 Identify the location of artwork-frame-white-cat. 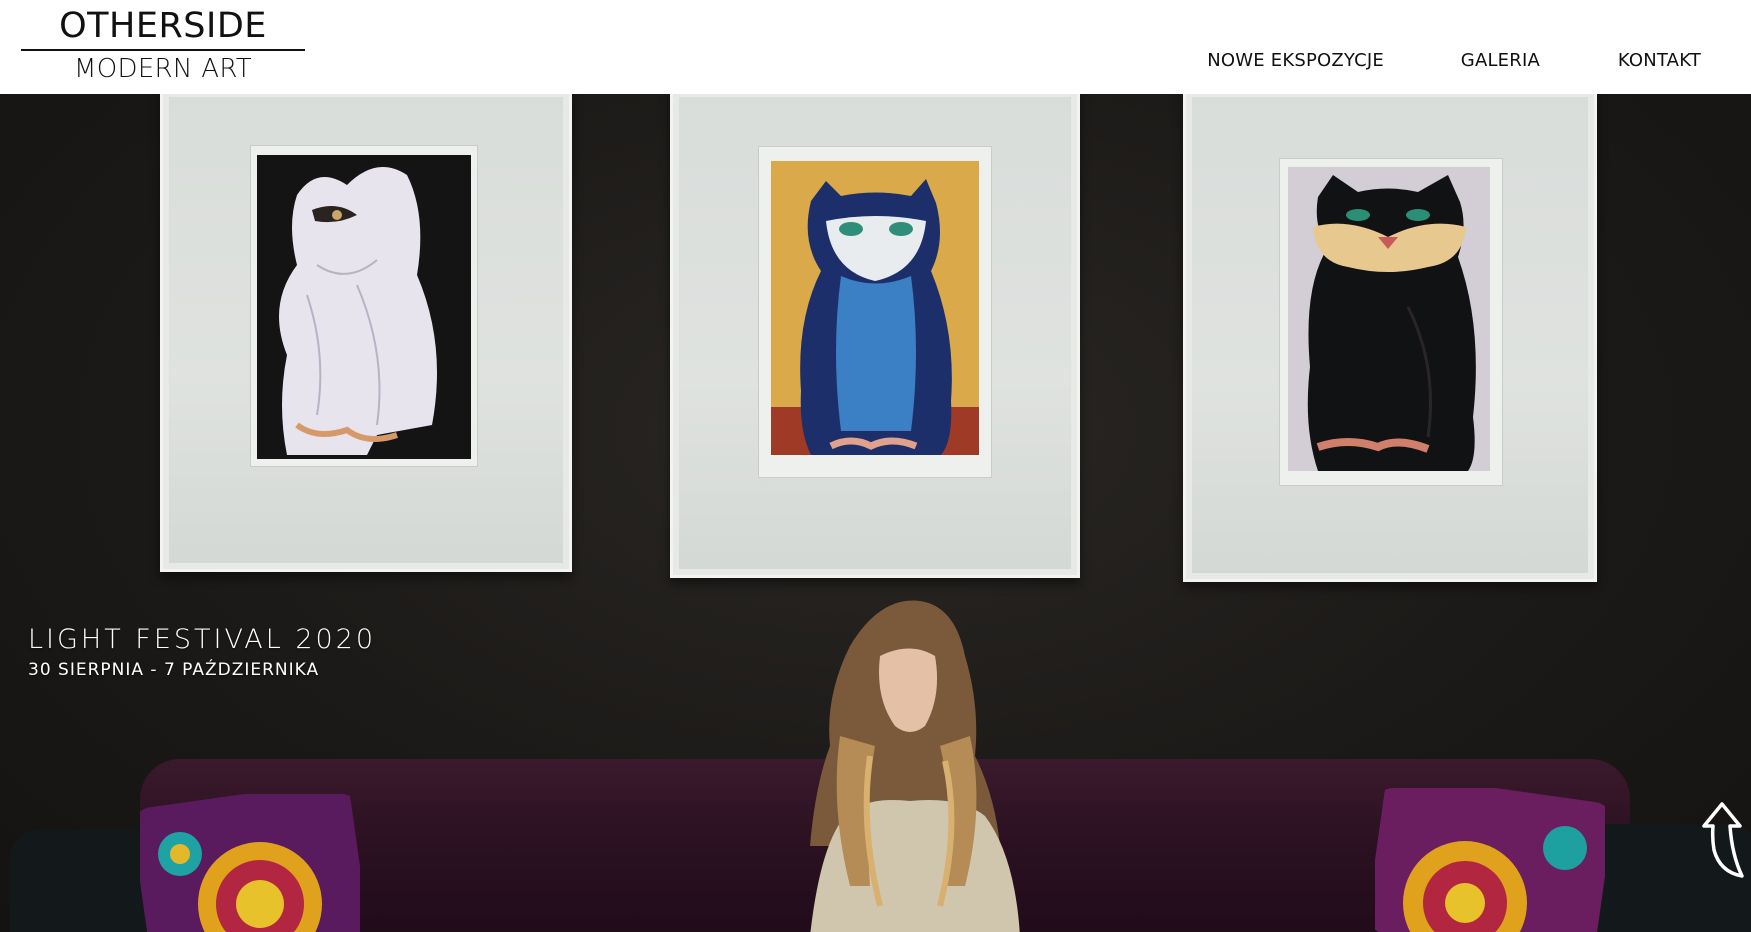
(366, 333).